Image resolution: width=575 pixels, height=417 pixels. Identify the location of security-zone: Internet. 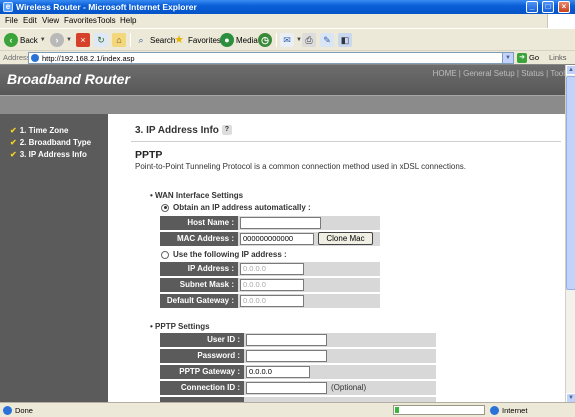
(515, 410).